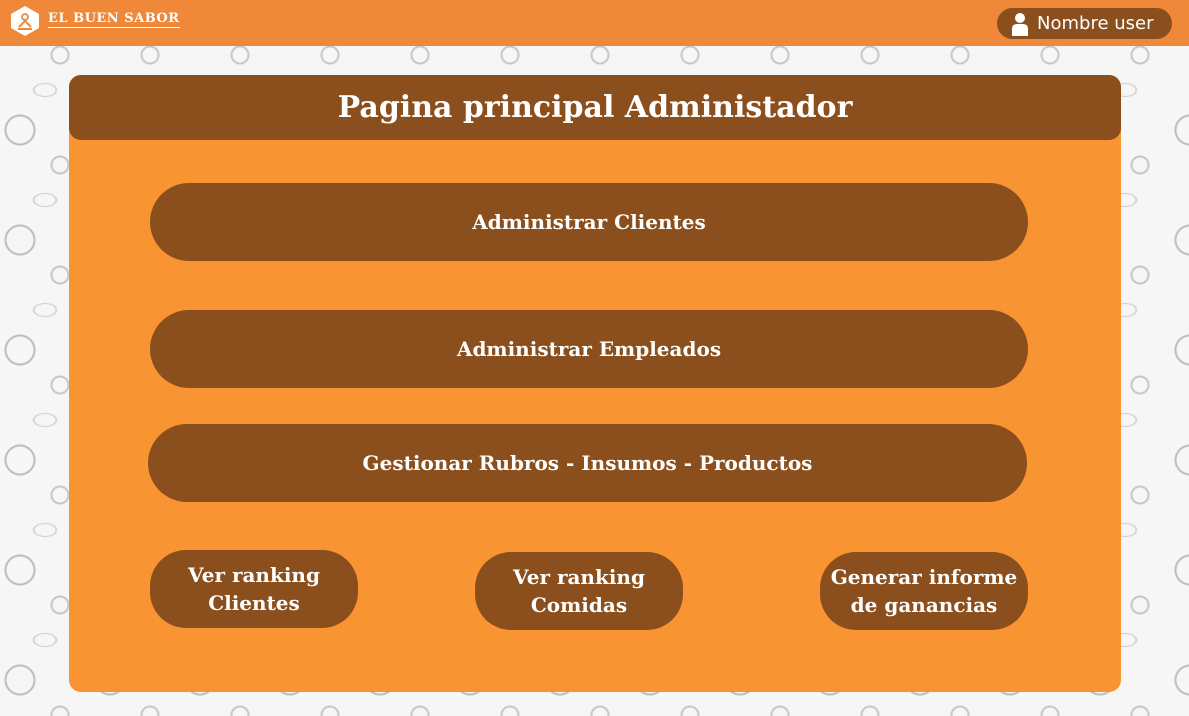 This screenshot has width=1189, height=716. I want to click on earnings-report-label: Generar informe de ganancias, so click(924, 591).